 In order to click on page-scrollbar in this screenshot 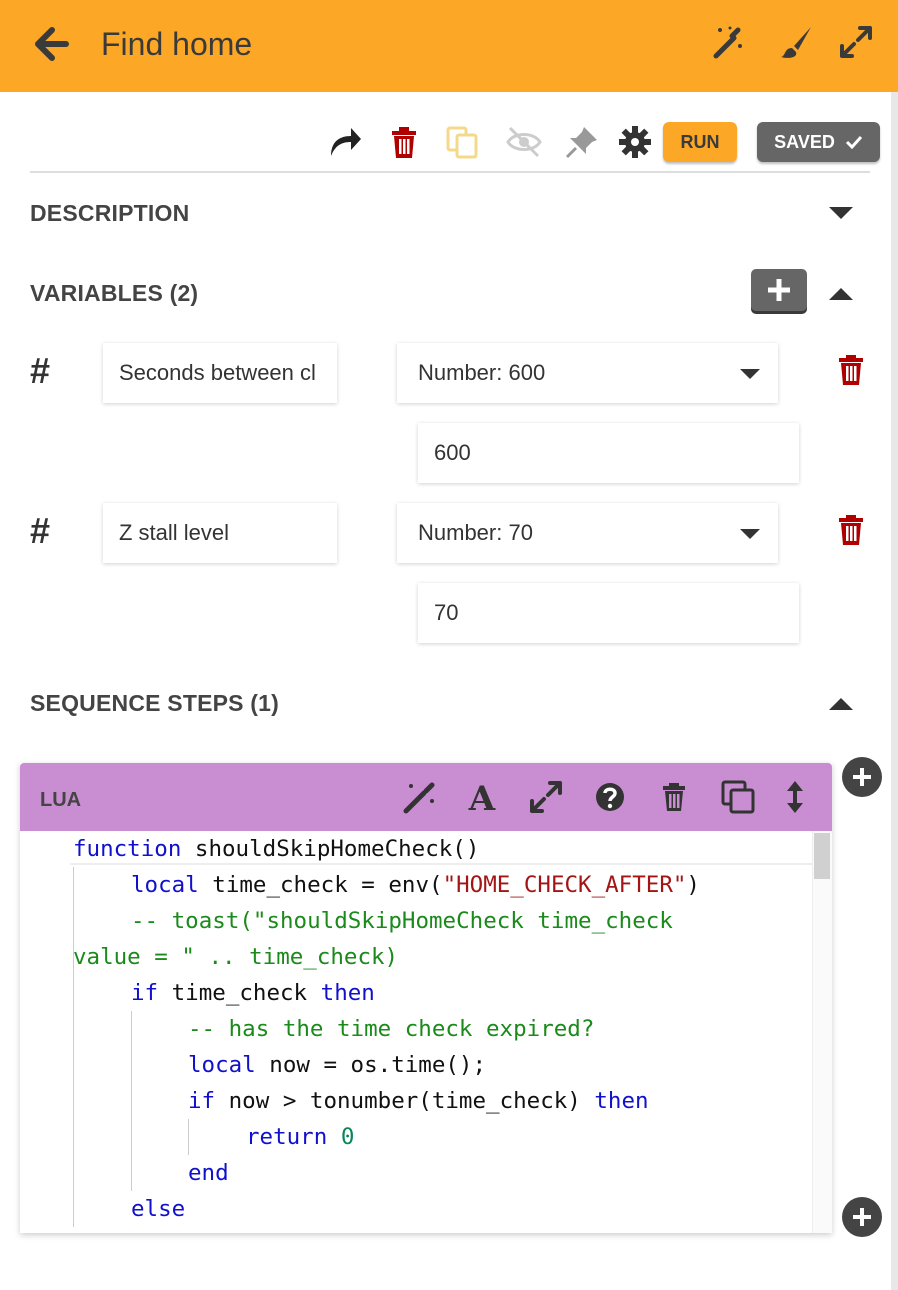, I will do `click(894, 691)`.